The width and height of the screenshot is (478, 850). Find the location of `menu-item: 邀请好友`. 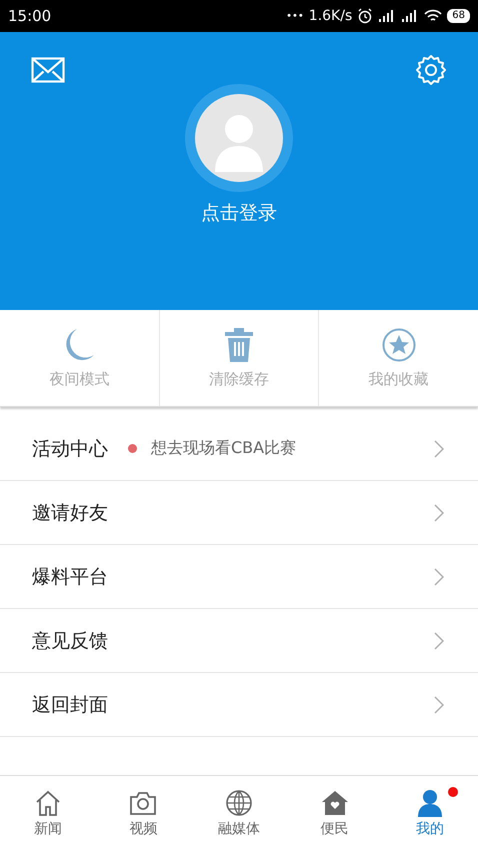

menu-item: 邀请好友 is located at coordinates (239, 513).